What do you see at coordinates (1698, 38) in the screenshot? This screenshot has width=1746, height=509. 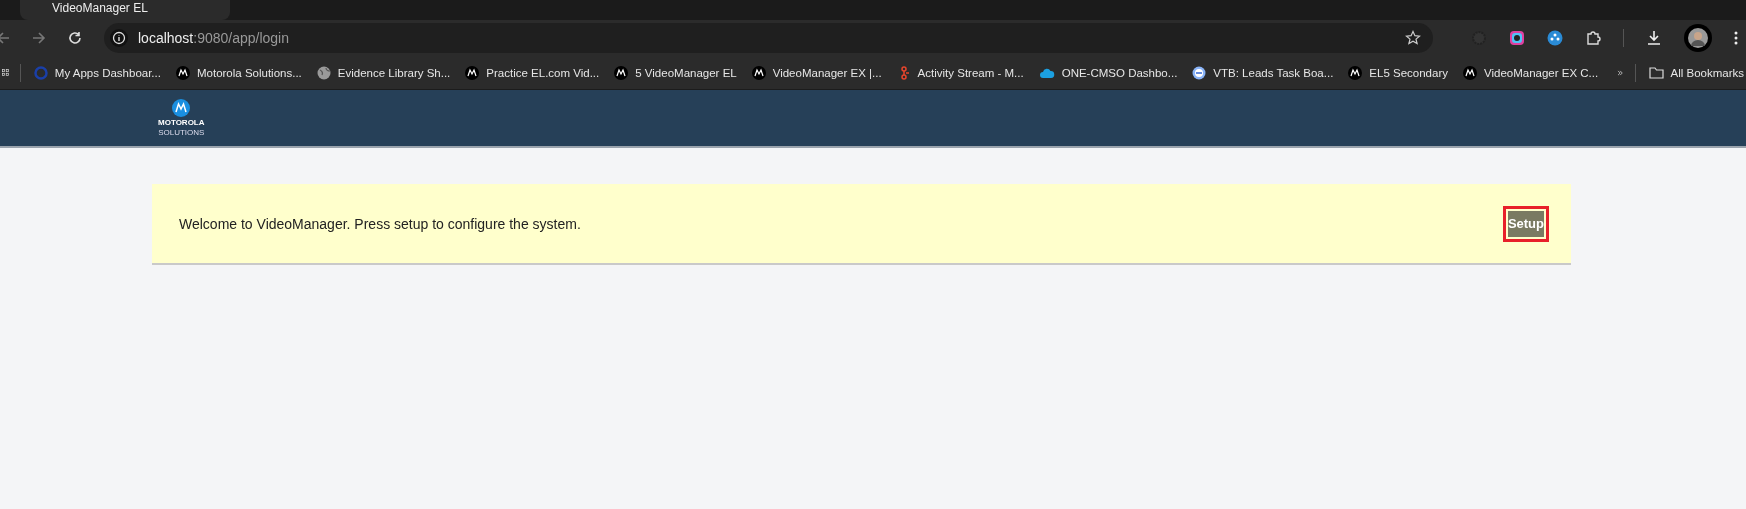 I see `avatar-icon` at bounding box center [1698, 38].